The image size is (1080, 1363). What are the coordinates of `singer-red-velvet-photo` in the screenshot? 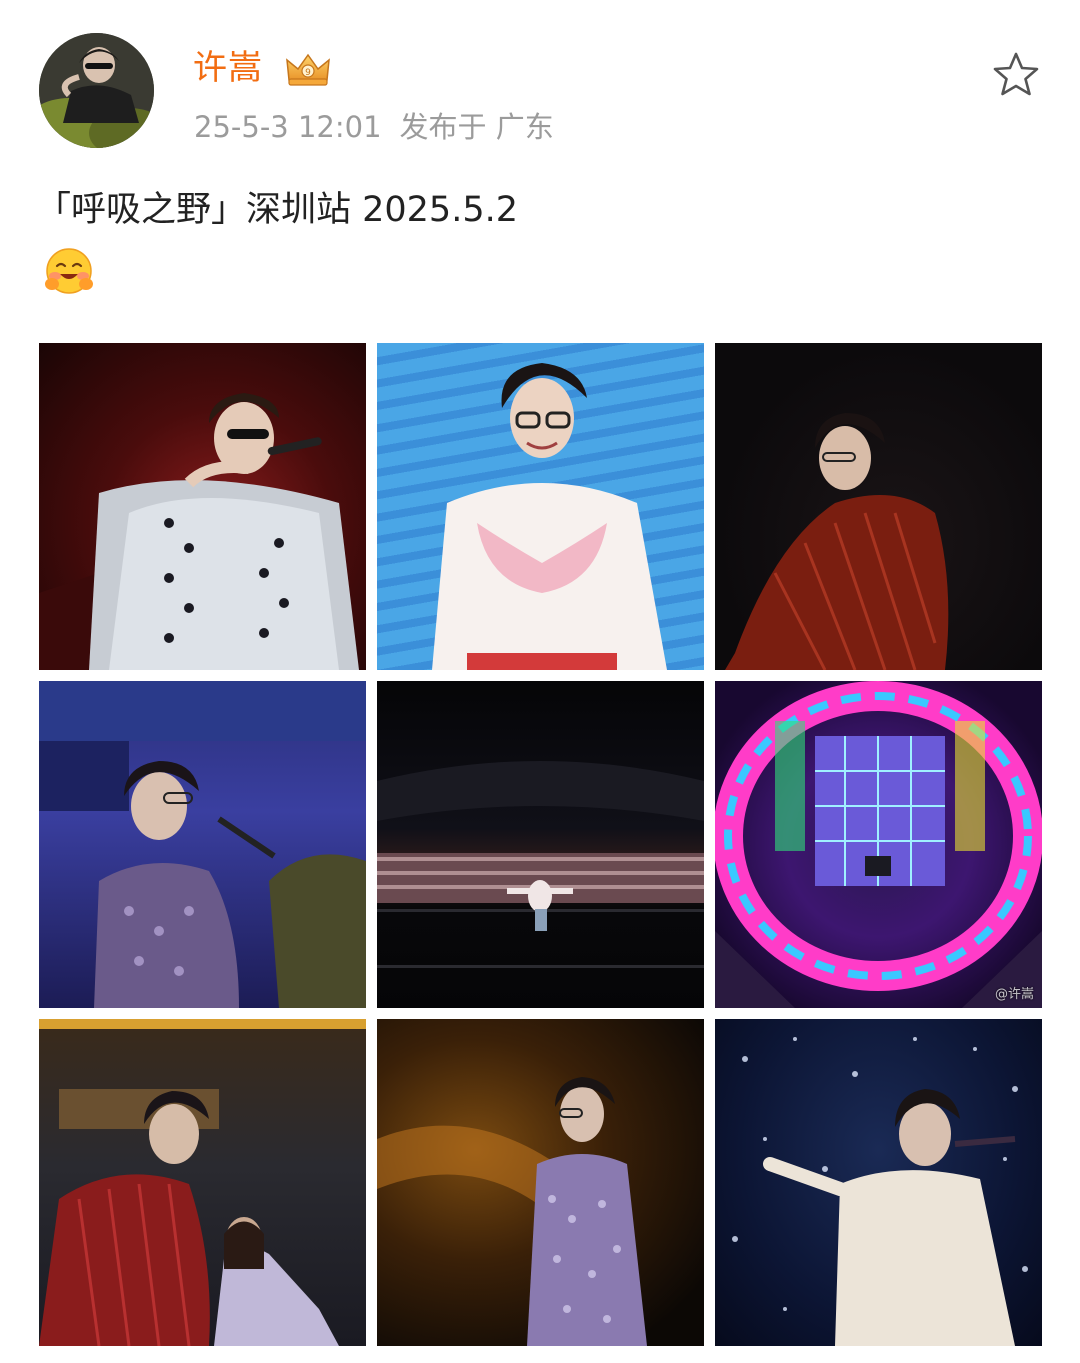 It's located at (837, 541).